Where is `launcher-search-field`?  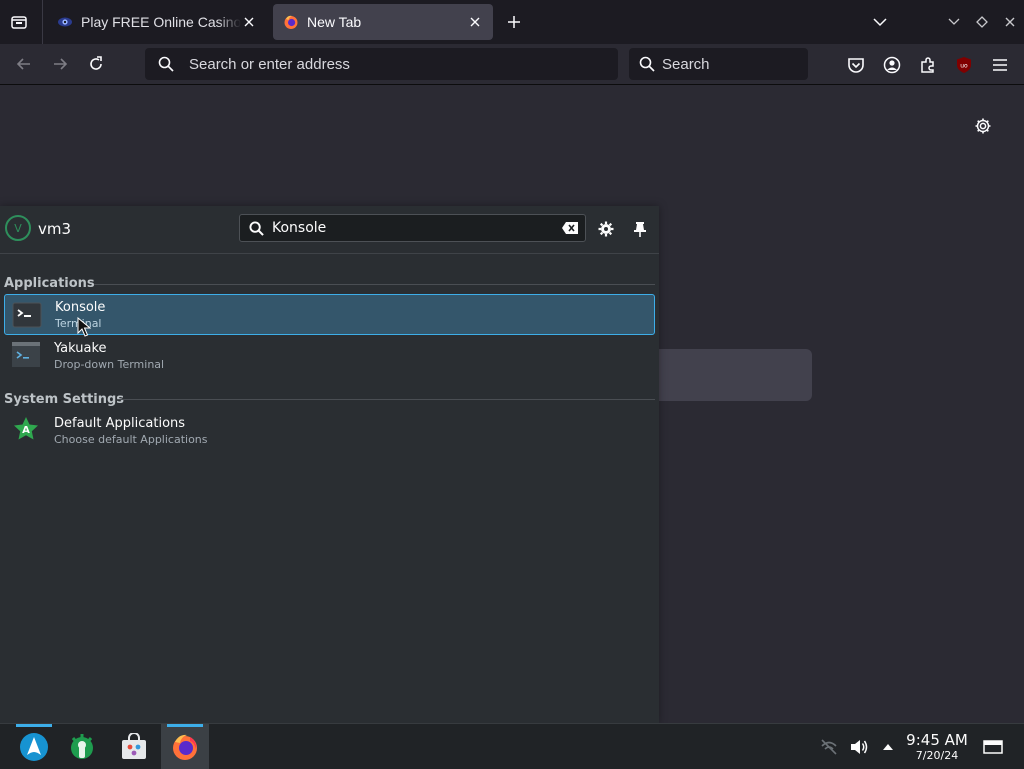 launcher-search-field is located at coordinates (412, 228).